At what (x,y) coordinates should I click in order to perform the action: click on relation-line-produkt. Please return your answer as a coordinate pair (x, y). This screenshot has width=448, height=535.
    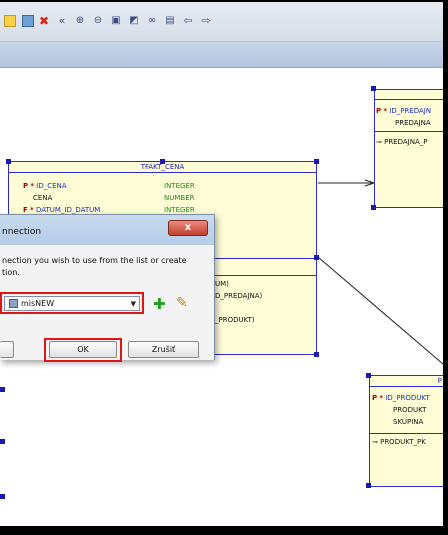
    Looking at the image, I should click on (380, 310).